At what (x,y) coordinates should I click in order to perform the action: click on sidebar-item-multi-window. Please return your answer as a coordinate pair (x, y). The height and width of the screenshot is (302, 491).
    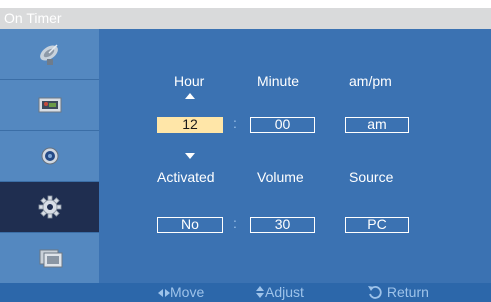
    Looking at the image, I should click on (49, 258).